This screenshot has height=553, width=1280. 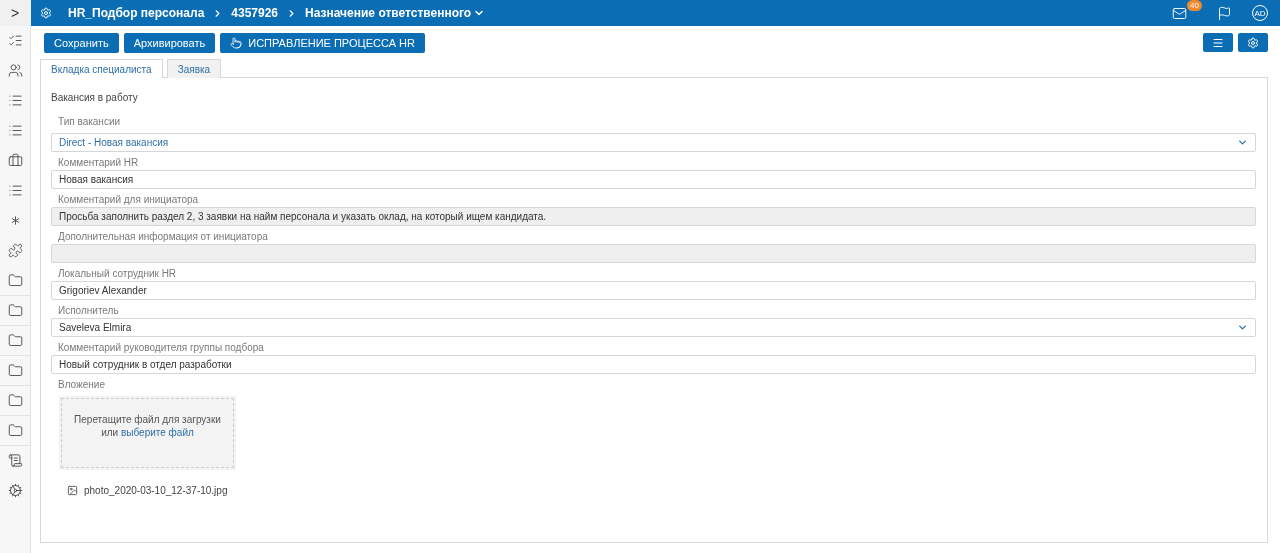 What do you see at coordinates (15, 70) in the screenshot?
I see `people-icon` at bounding box center [15, 70].